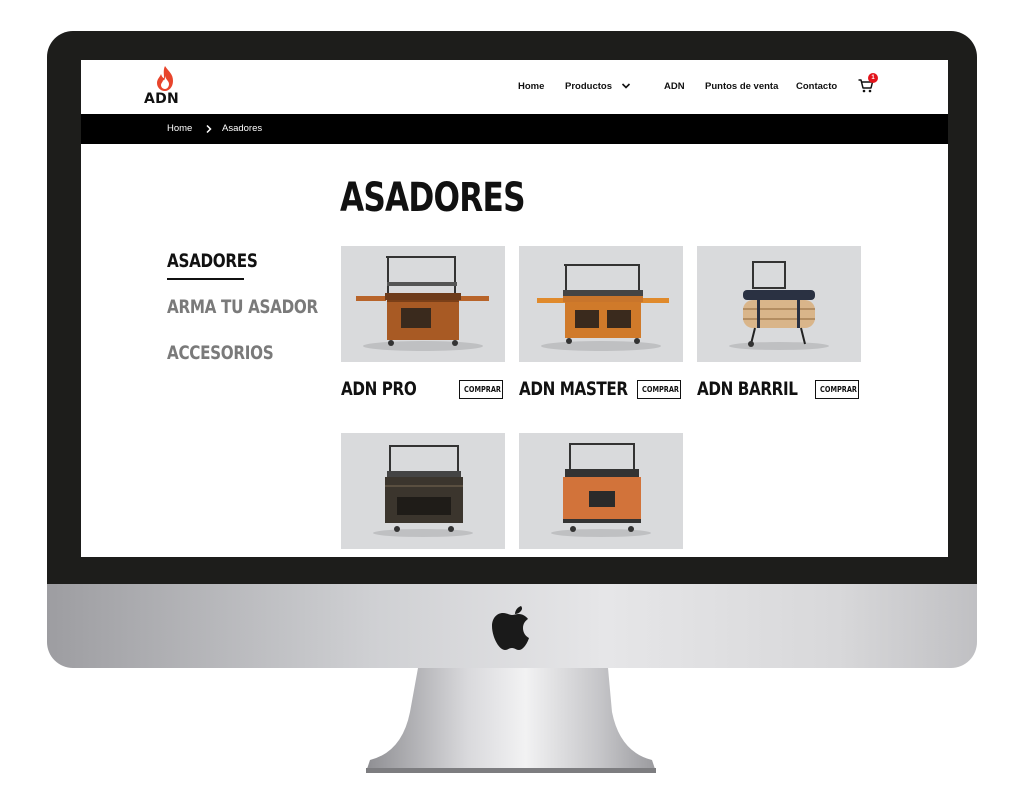  What do you see at coordinates (220, 353) in the screenshot?
I see `sidebar-item-accesorios: ACCESORIOS` at bounding box center [220, 353].